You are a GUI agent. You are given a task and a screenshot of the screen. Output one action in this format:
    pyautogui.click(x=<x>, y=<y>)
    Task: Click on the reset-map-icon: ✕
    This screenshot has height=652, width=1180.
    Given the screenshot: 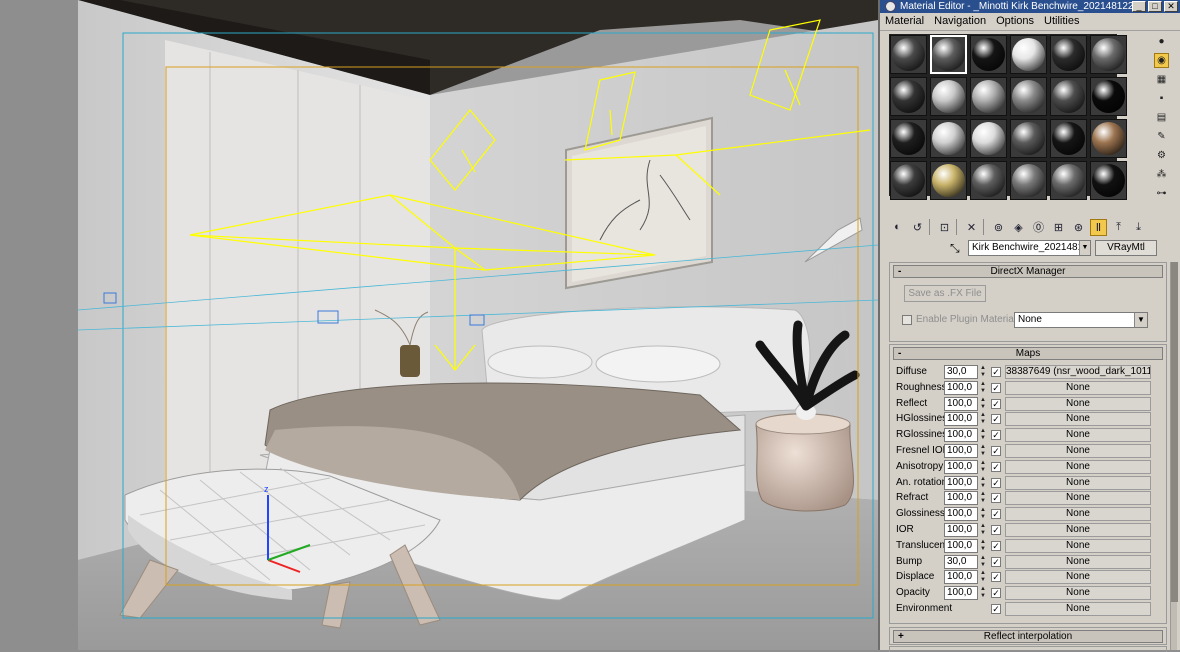 What is the action you would take?
    pyautogui.click(x=971, y=227)
    